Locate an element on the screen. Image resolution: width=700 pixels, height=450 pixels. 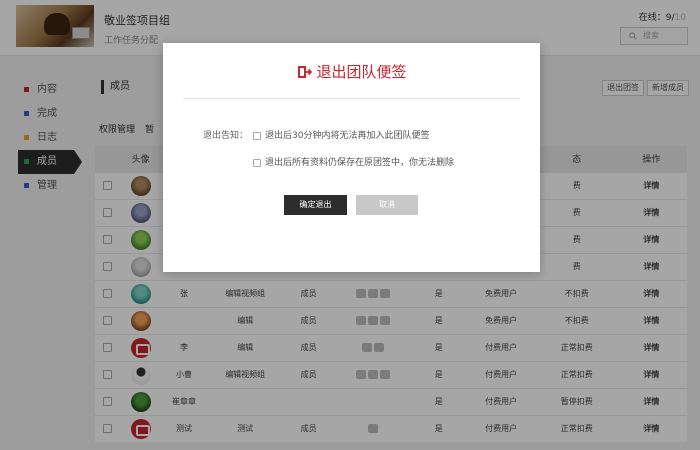
confirm-exit-button: 确定退出 is located at coordinates (315, 205).